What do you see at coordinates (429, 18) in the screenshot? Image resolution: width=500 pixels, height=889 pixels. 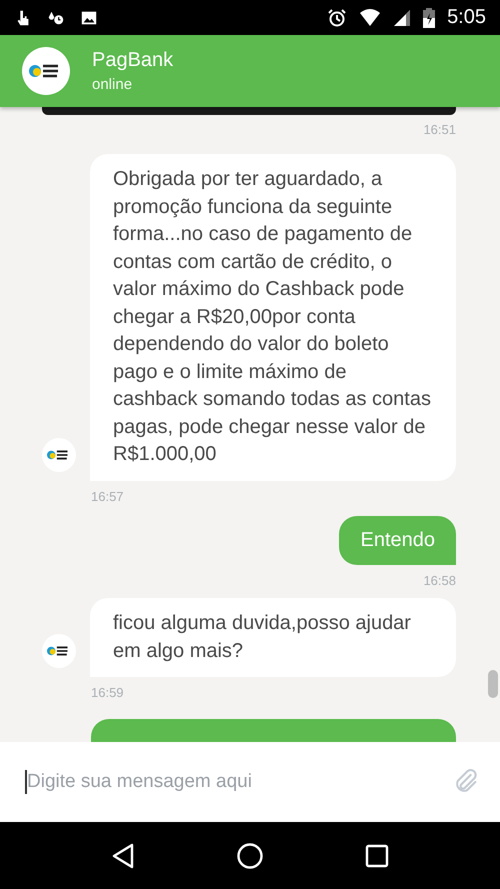 I see `battery-icon` at bounding box center [429, 18].